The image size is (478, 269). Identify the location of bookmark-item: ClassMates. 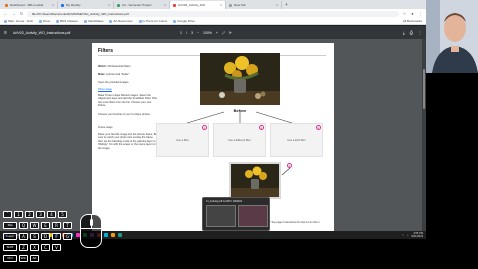
(93, 21).